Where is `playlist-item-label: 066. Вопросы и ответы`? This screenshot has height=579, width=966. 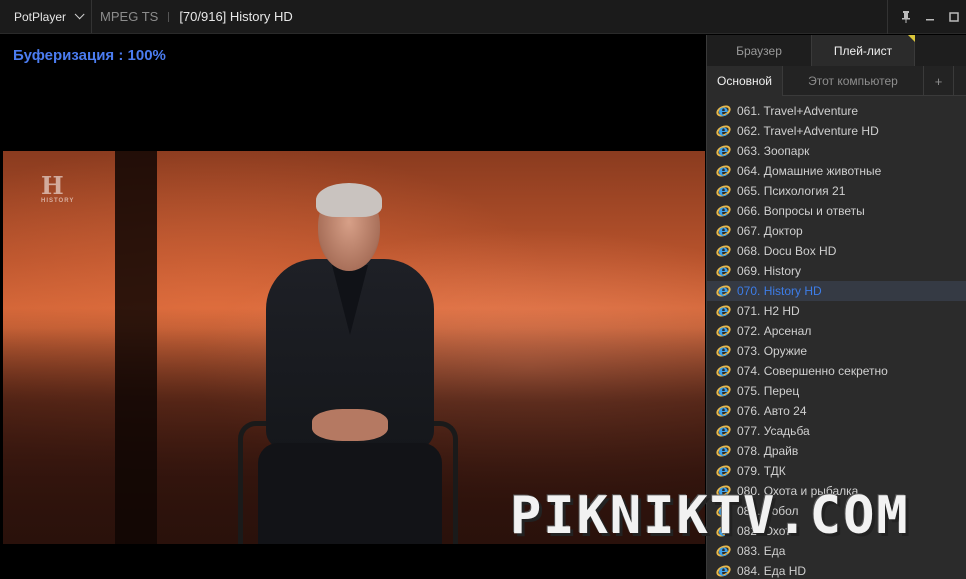
playlist-item-label: 066. Вопросы и ответы is located at coordinates (801, 211).